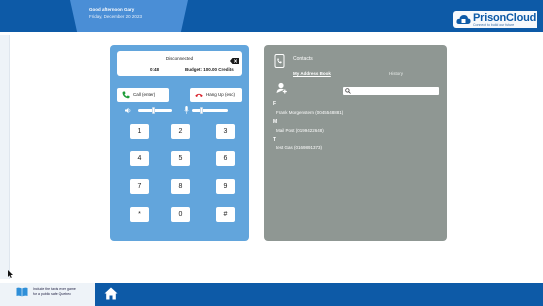 The width and height of the screenshot is (543, 306). Describe the element at coordinates (111, 293) in the screenshot. I see `home-icon` at that location.